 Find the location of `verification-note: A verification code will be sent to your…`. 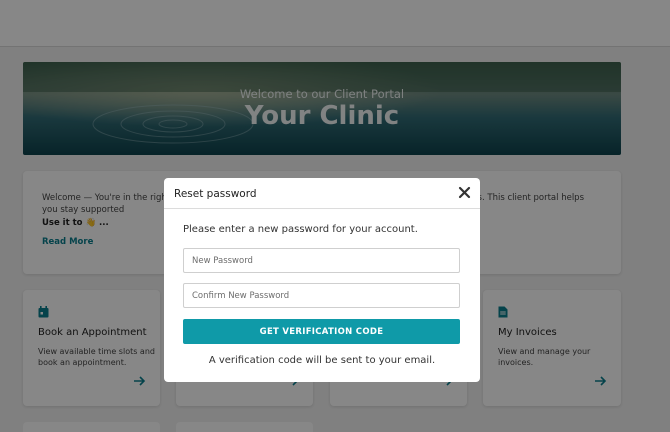

verification-note: A verification code will be sent to your… is located at coordinates (322, 360).